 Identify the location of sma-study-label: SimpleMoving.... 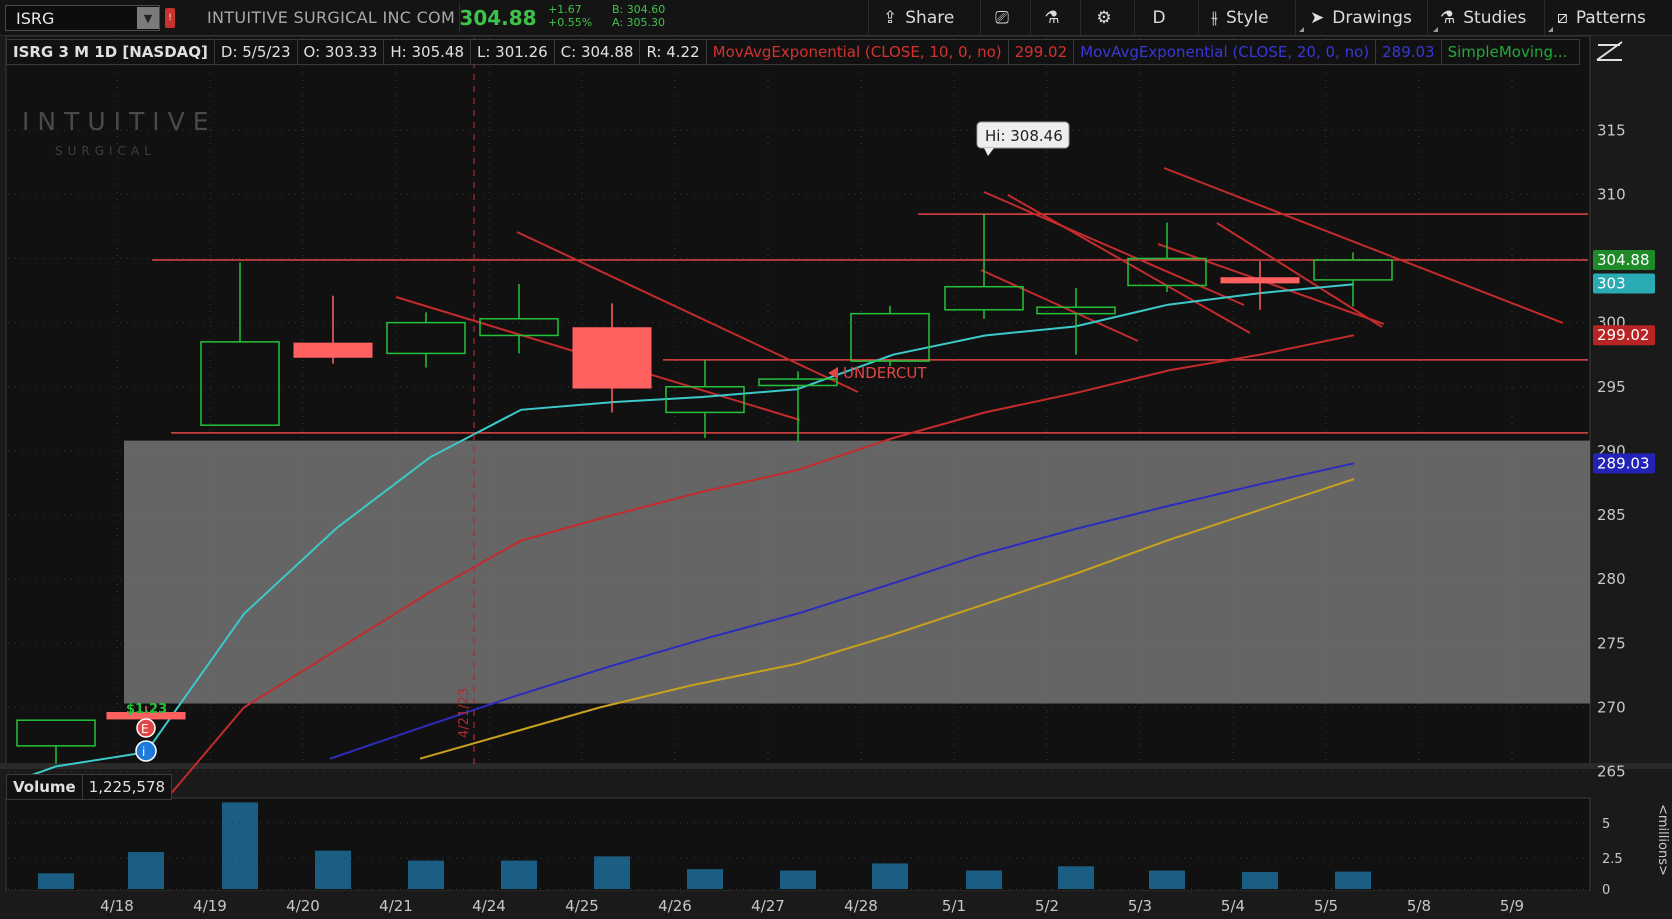
(1510, 52).